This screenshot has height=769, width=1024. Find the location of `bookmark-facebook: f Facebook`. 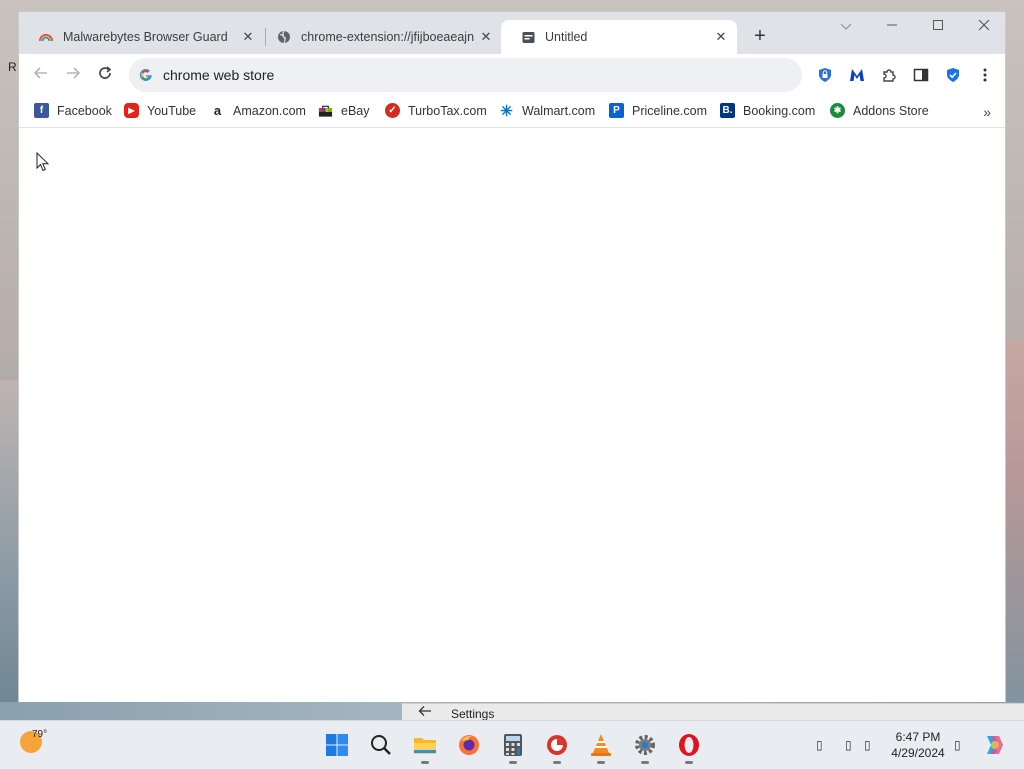

bookmark-facebook: f Facebook is located at coordinates (73, 110).